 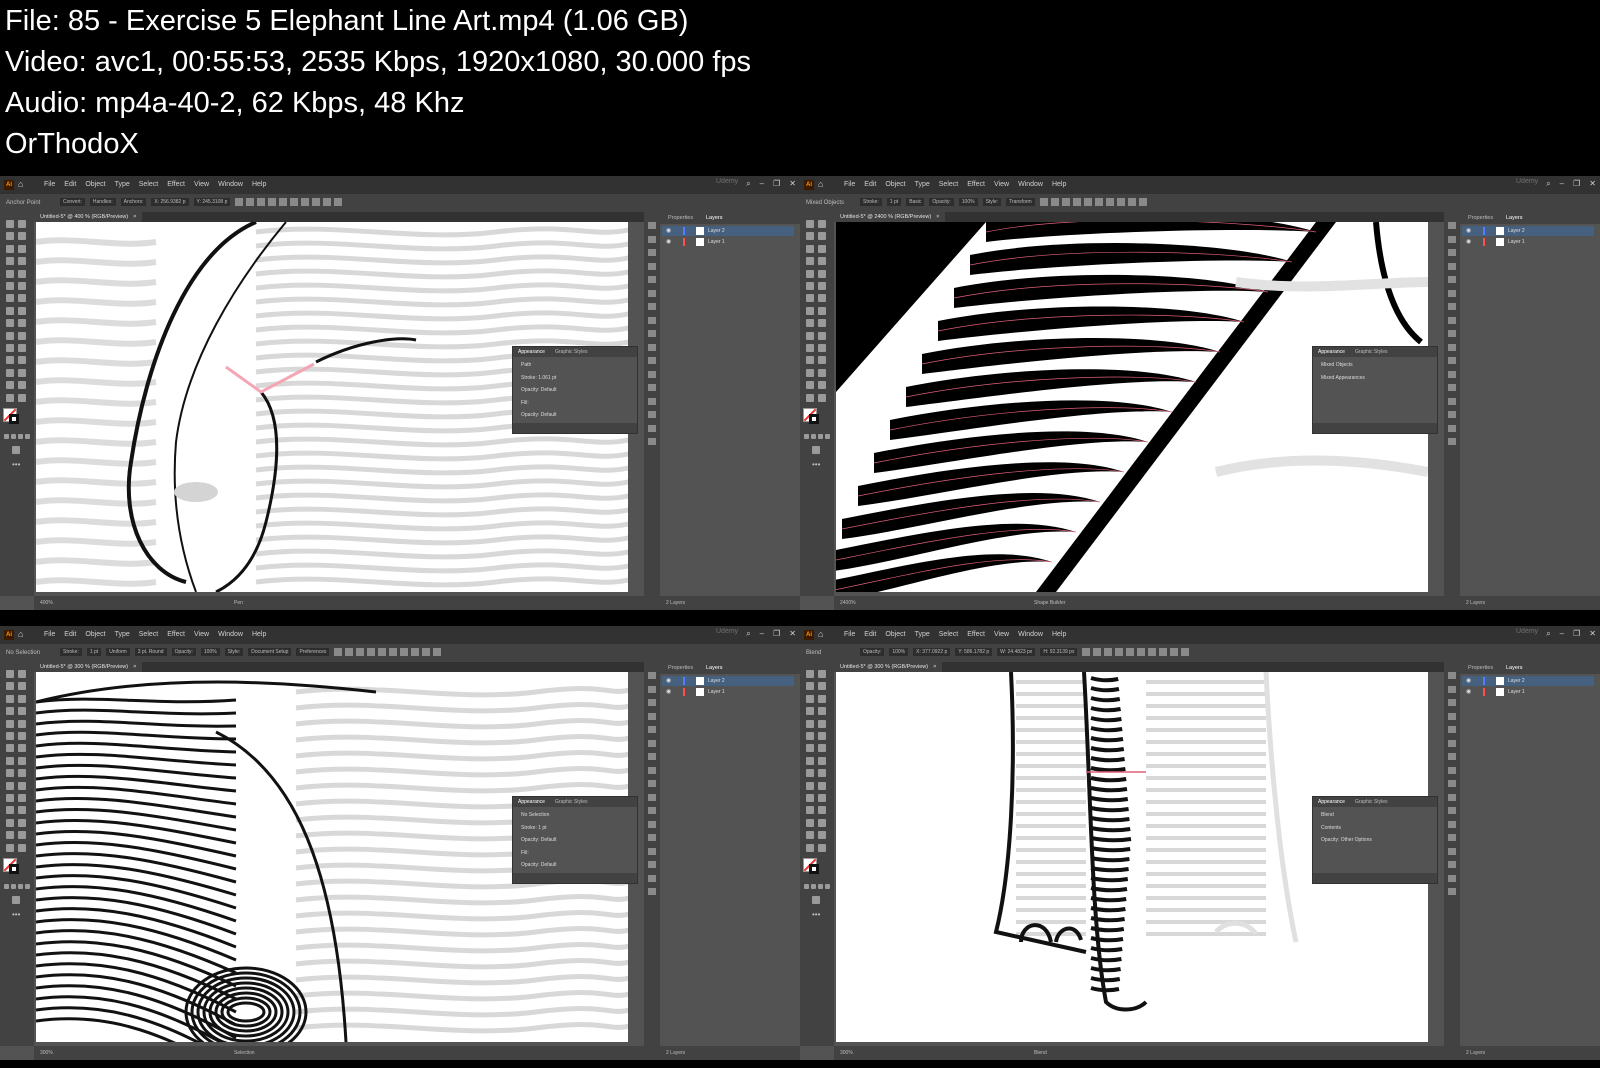 I want to click on zoom-level: 400%, so click(x=46, y=603).